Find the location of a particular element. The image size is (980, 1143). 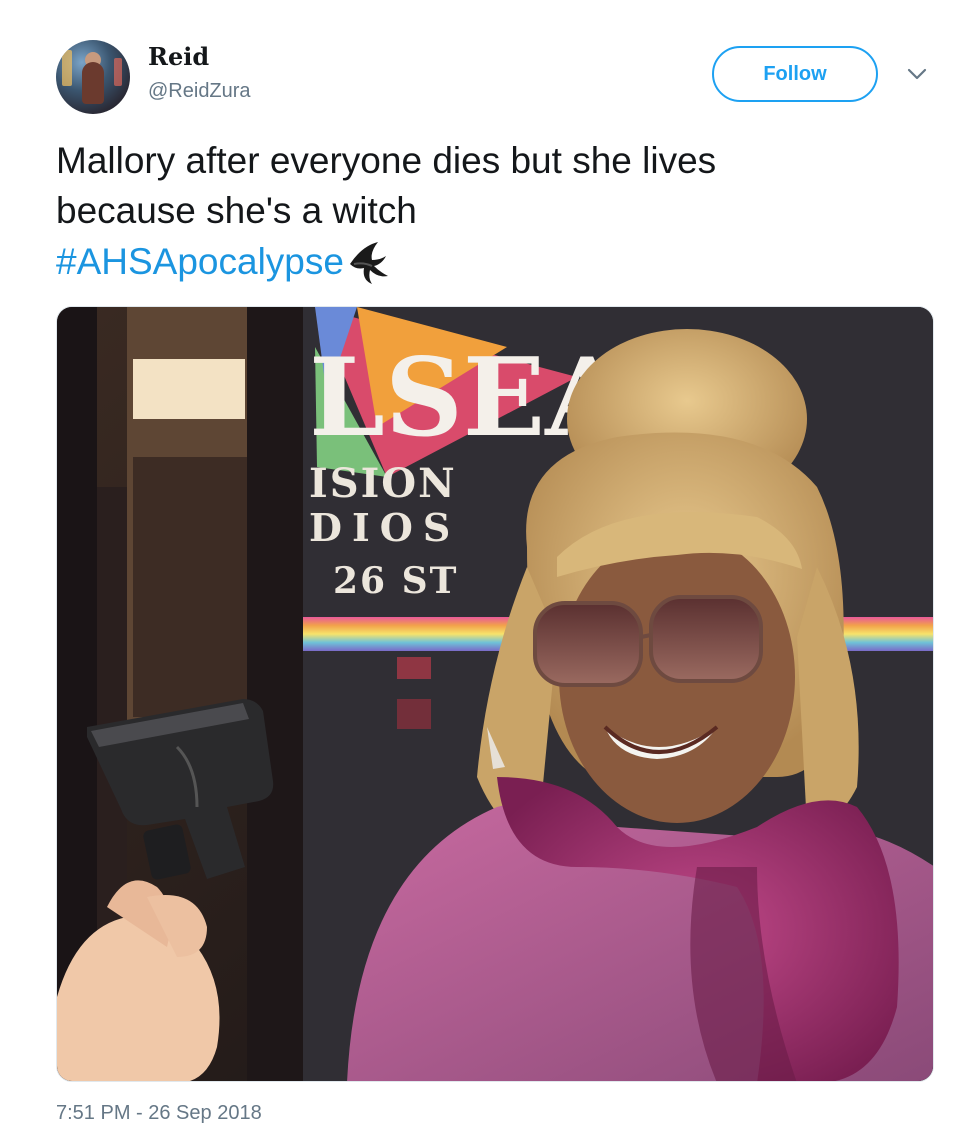

hashtag-line: #AHSApocalypse is located at coordinates (224, 262).